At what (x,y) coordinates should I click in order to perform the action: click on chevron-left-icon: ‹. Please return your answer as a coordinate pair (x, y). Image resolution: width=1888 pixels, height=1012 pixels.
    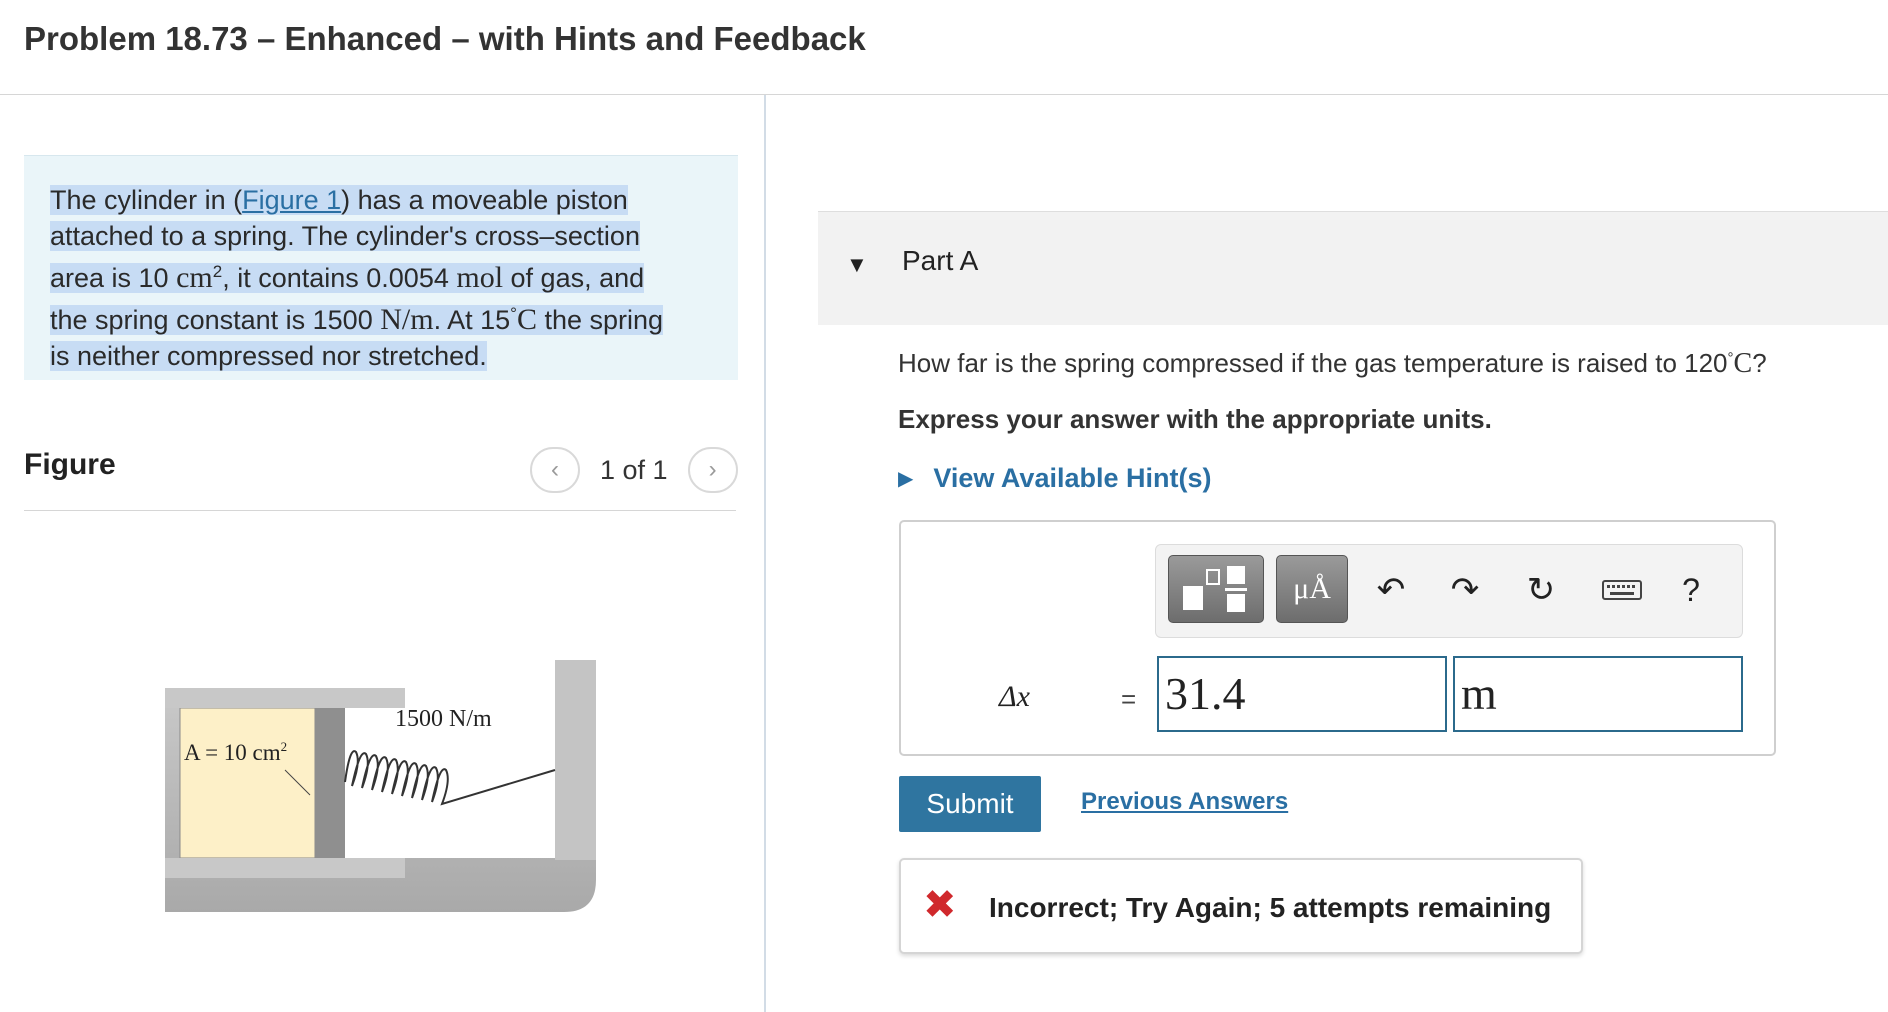
    Looking at the image, I should click on (555, 470).